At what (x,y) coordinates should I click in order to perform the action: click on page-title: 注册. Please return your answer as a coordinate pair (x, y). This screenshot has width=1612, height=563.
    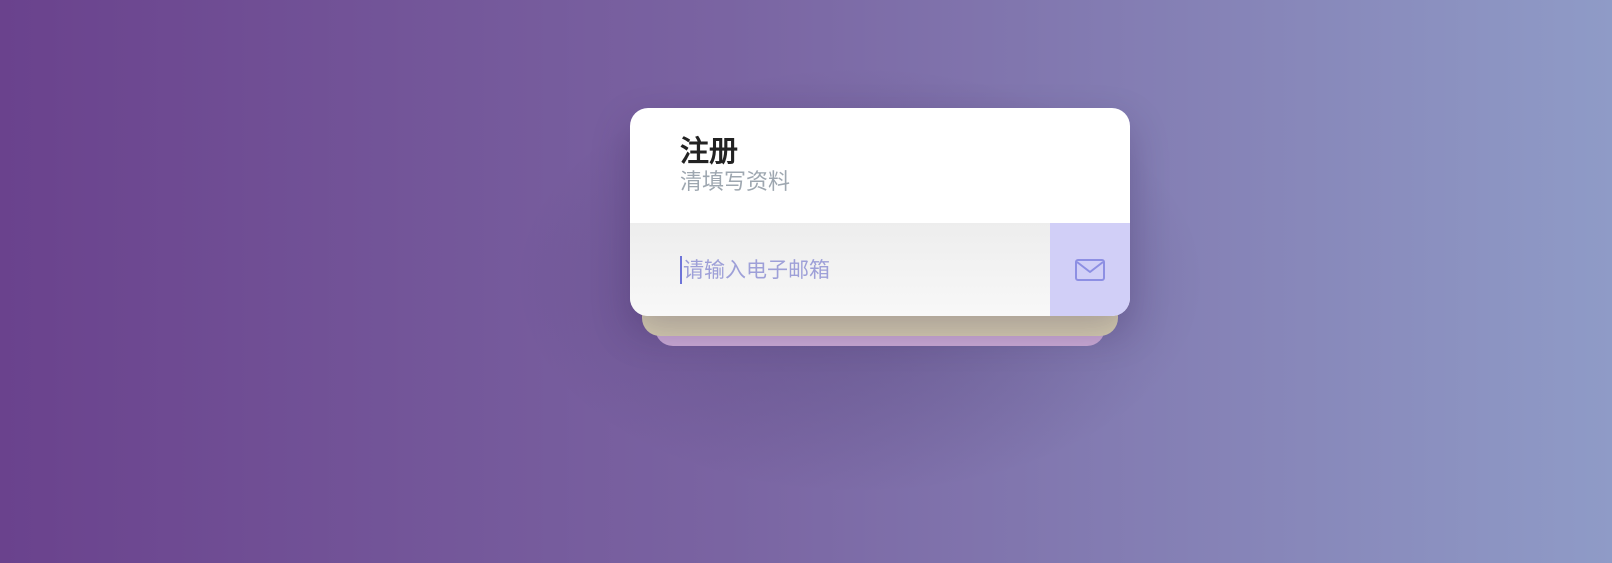
    Looking at the image, I should click on (709, 151).